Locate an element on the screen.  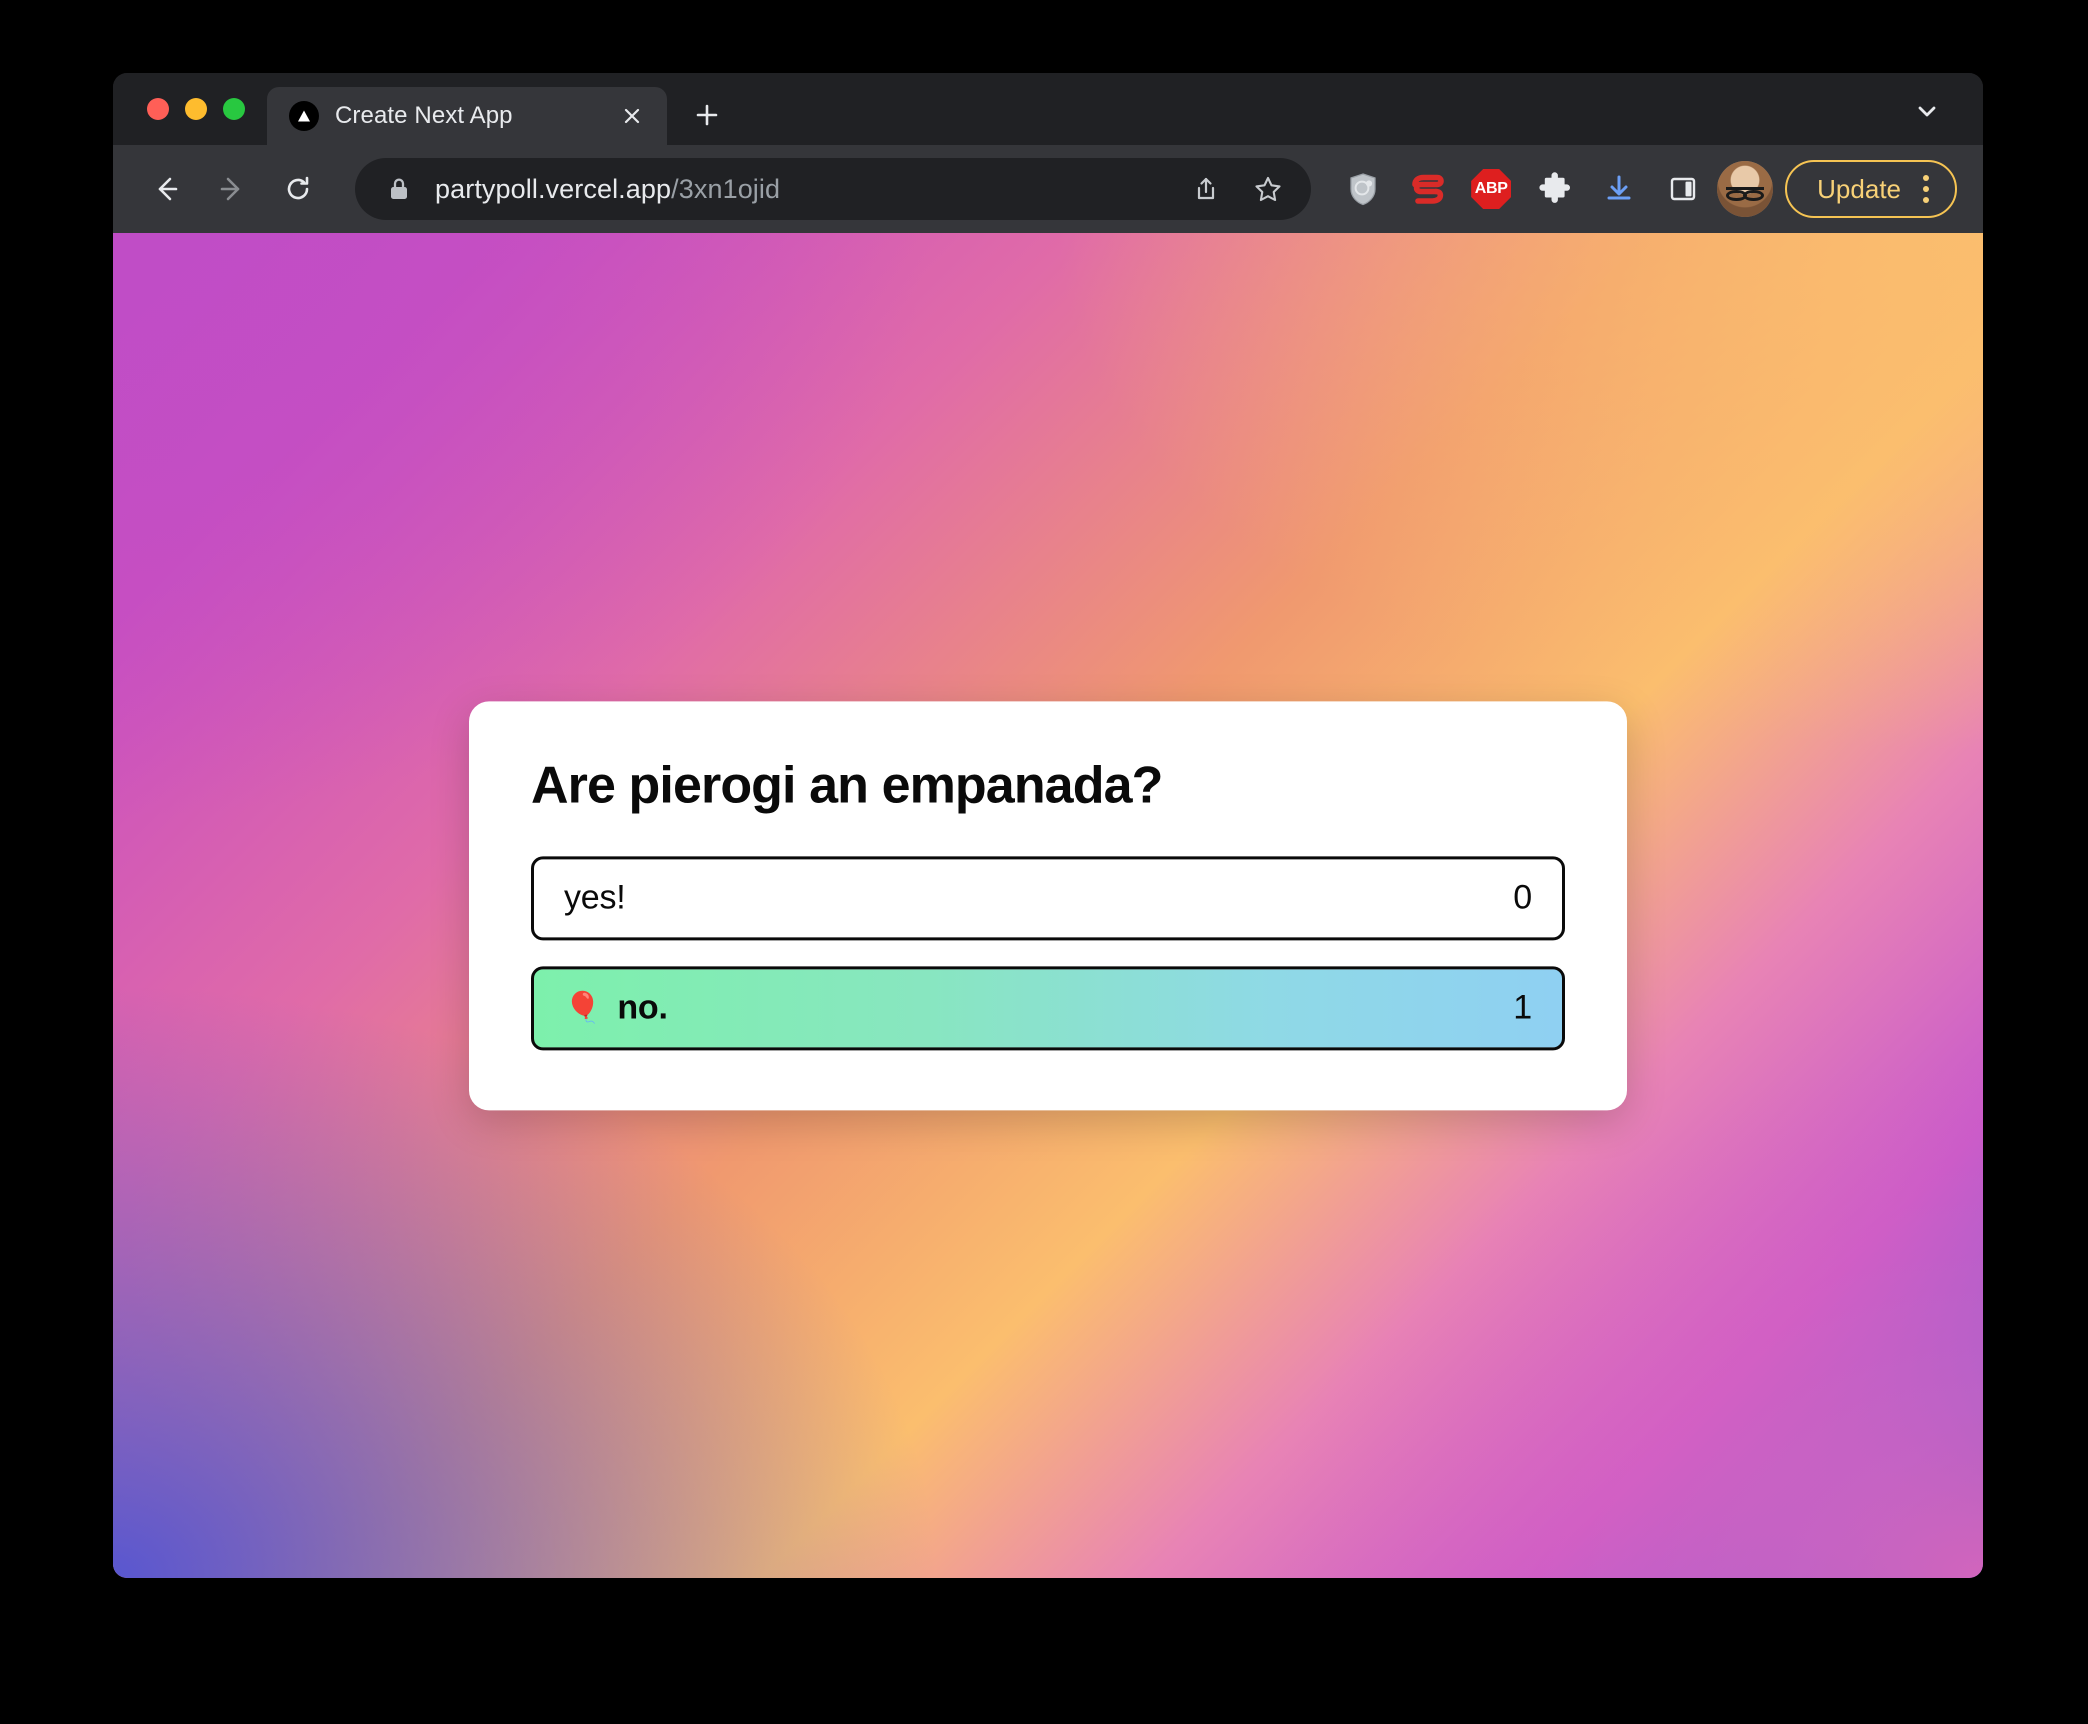
share-icon is located at coordinates (1206, 189).